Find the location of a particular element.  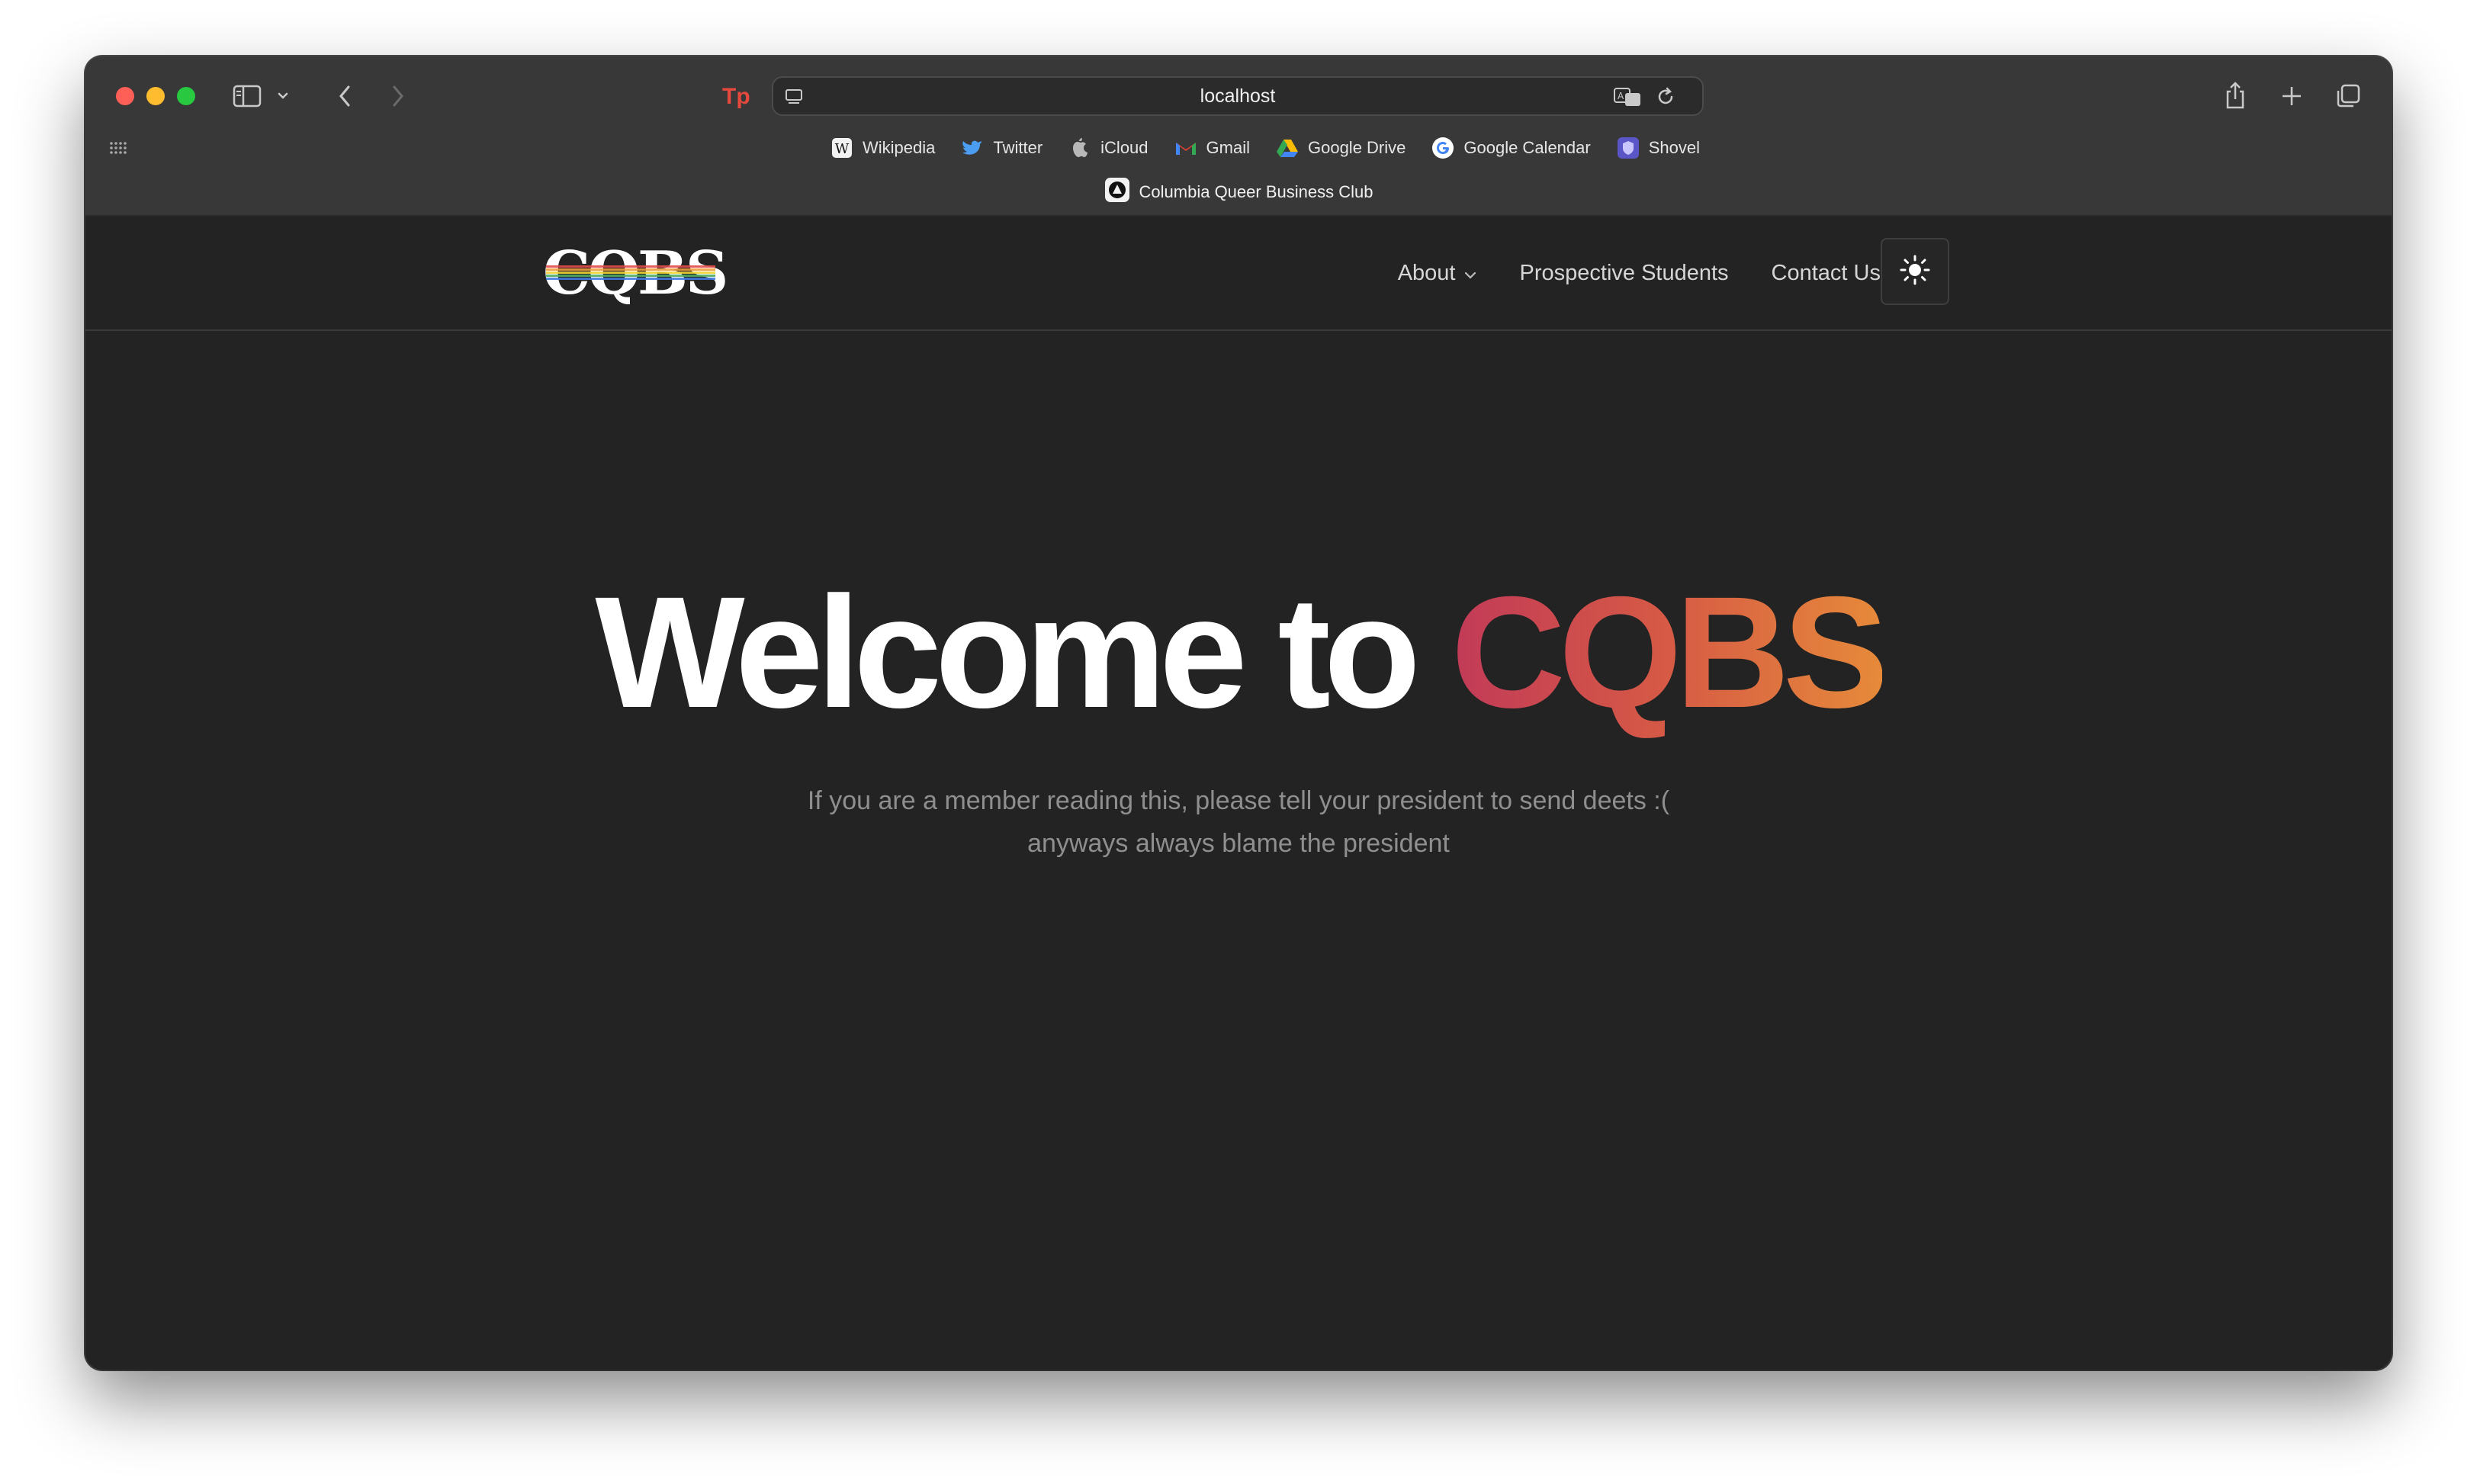

bookmark-icloud: iCloud is located at coordinates (1108, 148).